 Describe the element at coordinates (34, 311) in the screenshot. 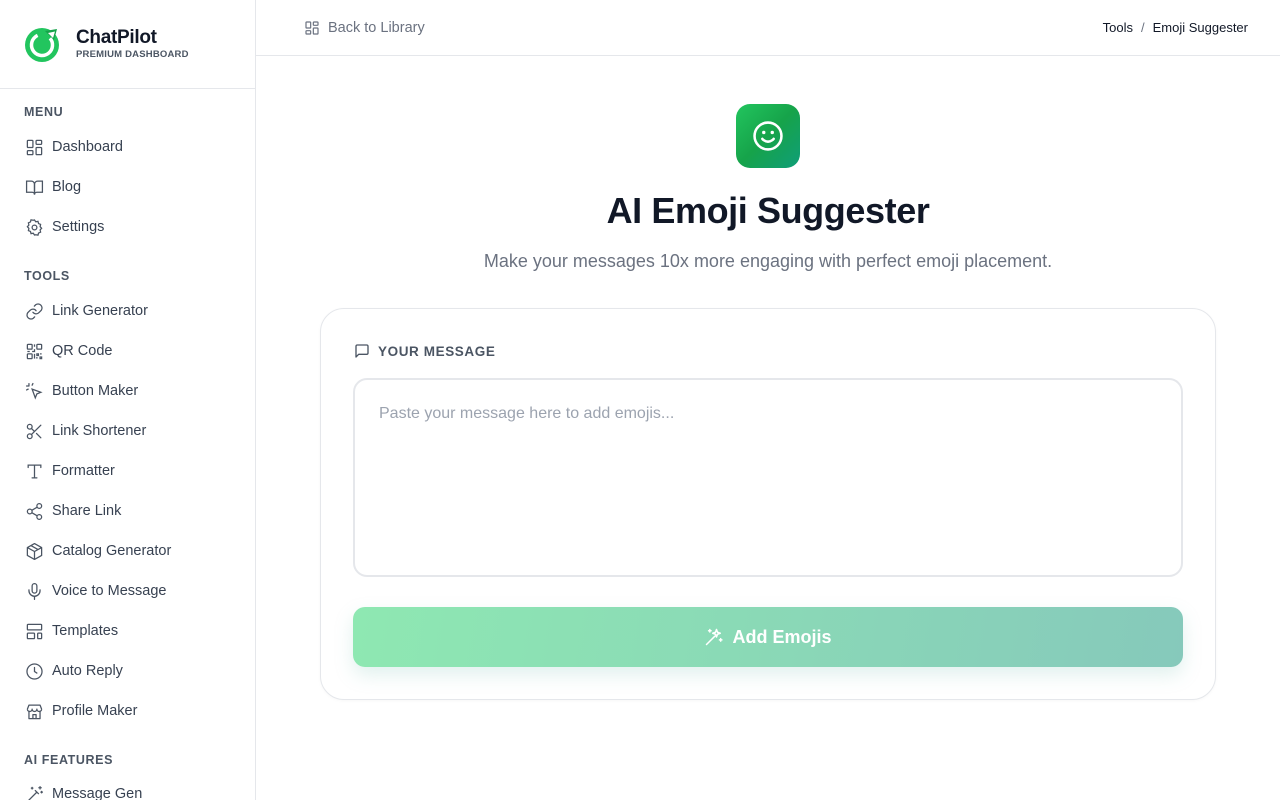

I see `link-icon` at that location.